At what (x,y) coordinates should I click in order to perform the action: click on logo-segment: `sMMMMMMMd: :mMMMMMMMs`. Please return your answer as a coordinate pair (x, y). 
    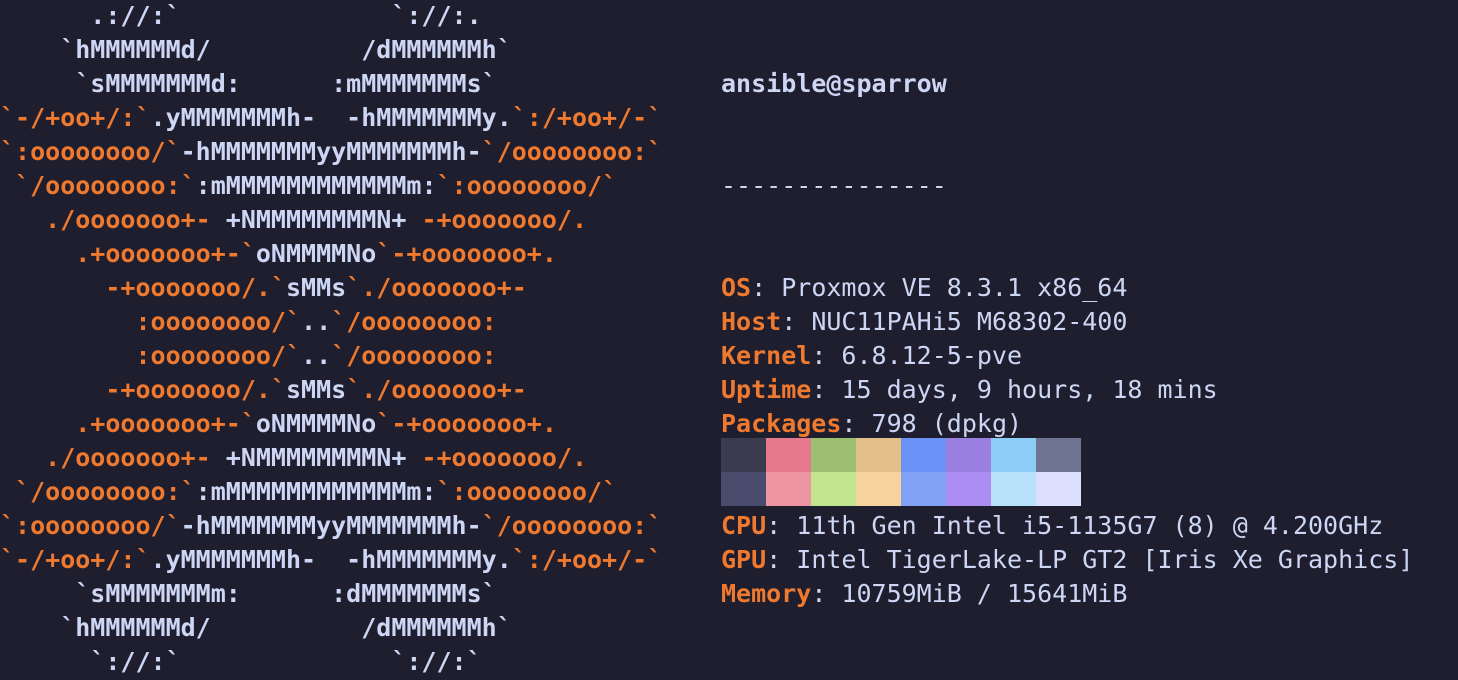
    Looking at the image, I should click on (248, 83).